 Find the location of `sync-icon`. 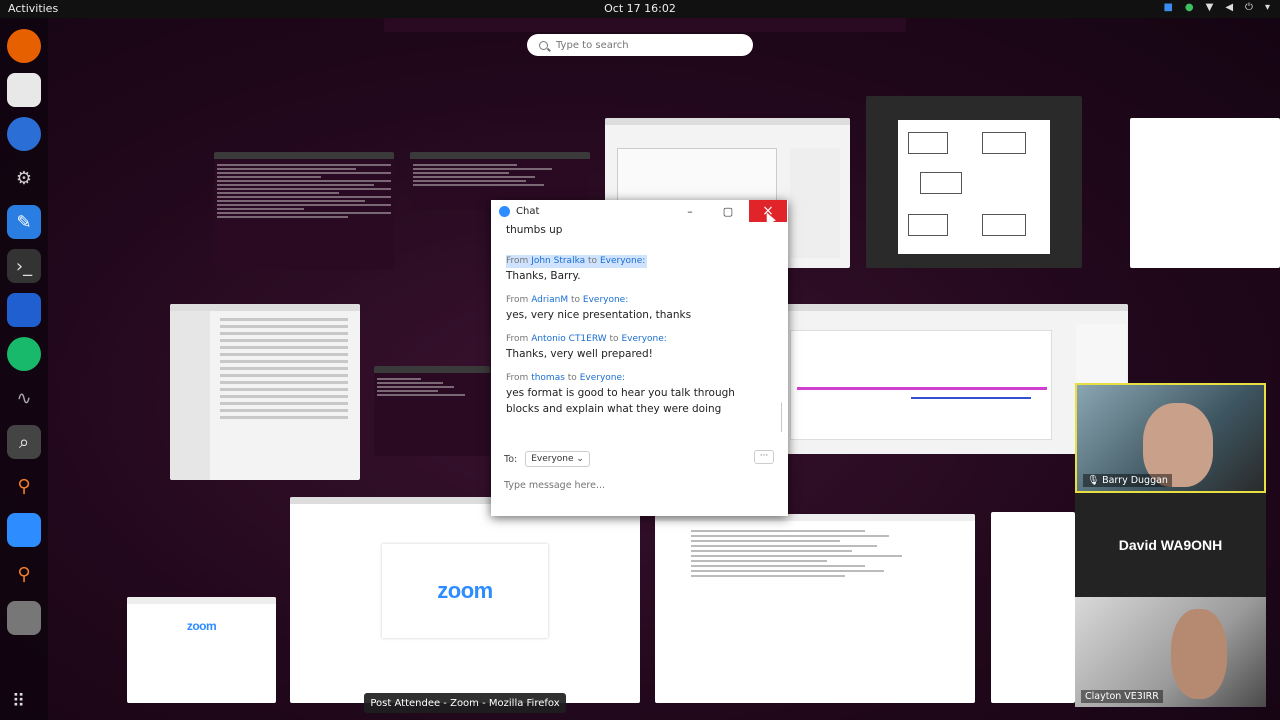

sync-icon is located at coordinates (24, 354).